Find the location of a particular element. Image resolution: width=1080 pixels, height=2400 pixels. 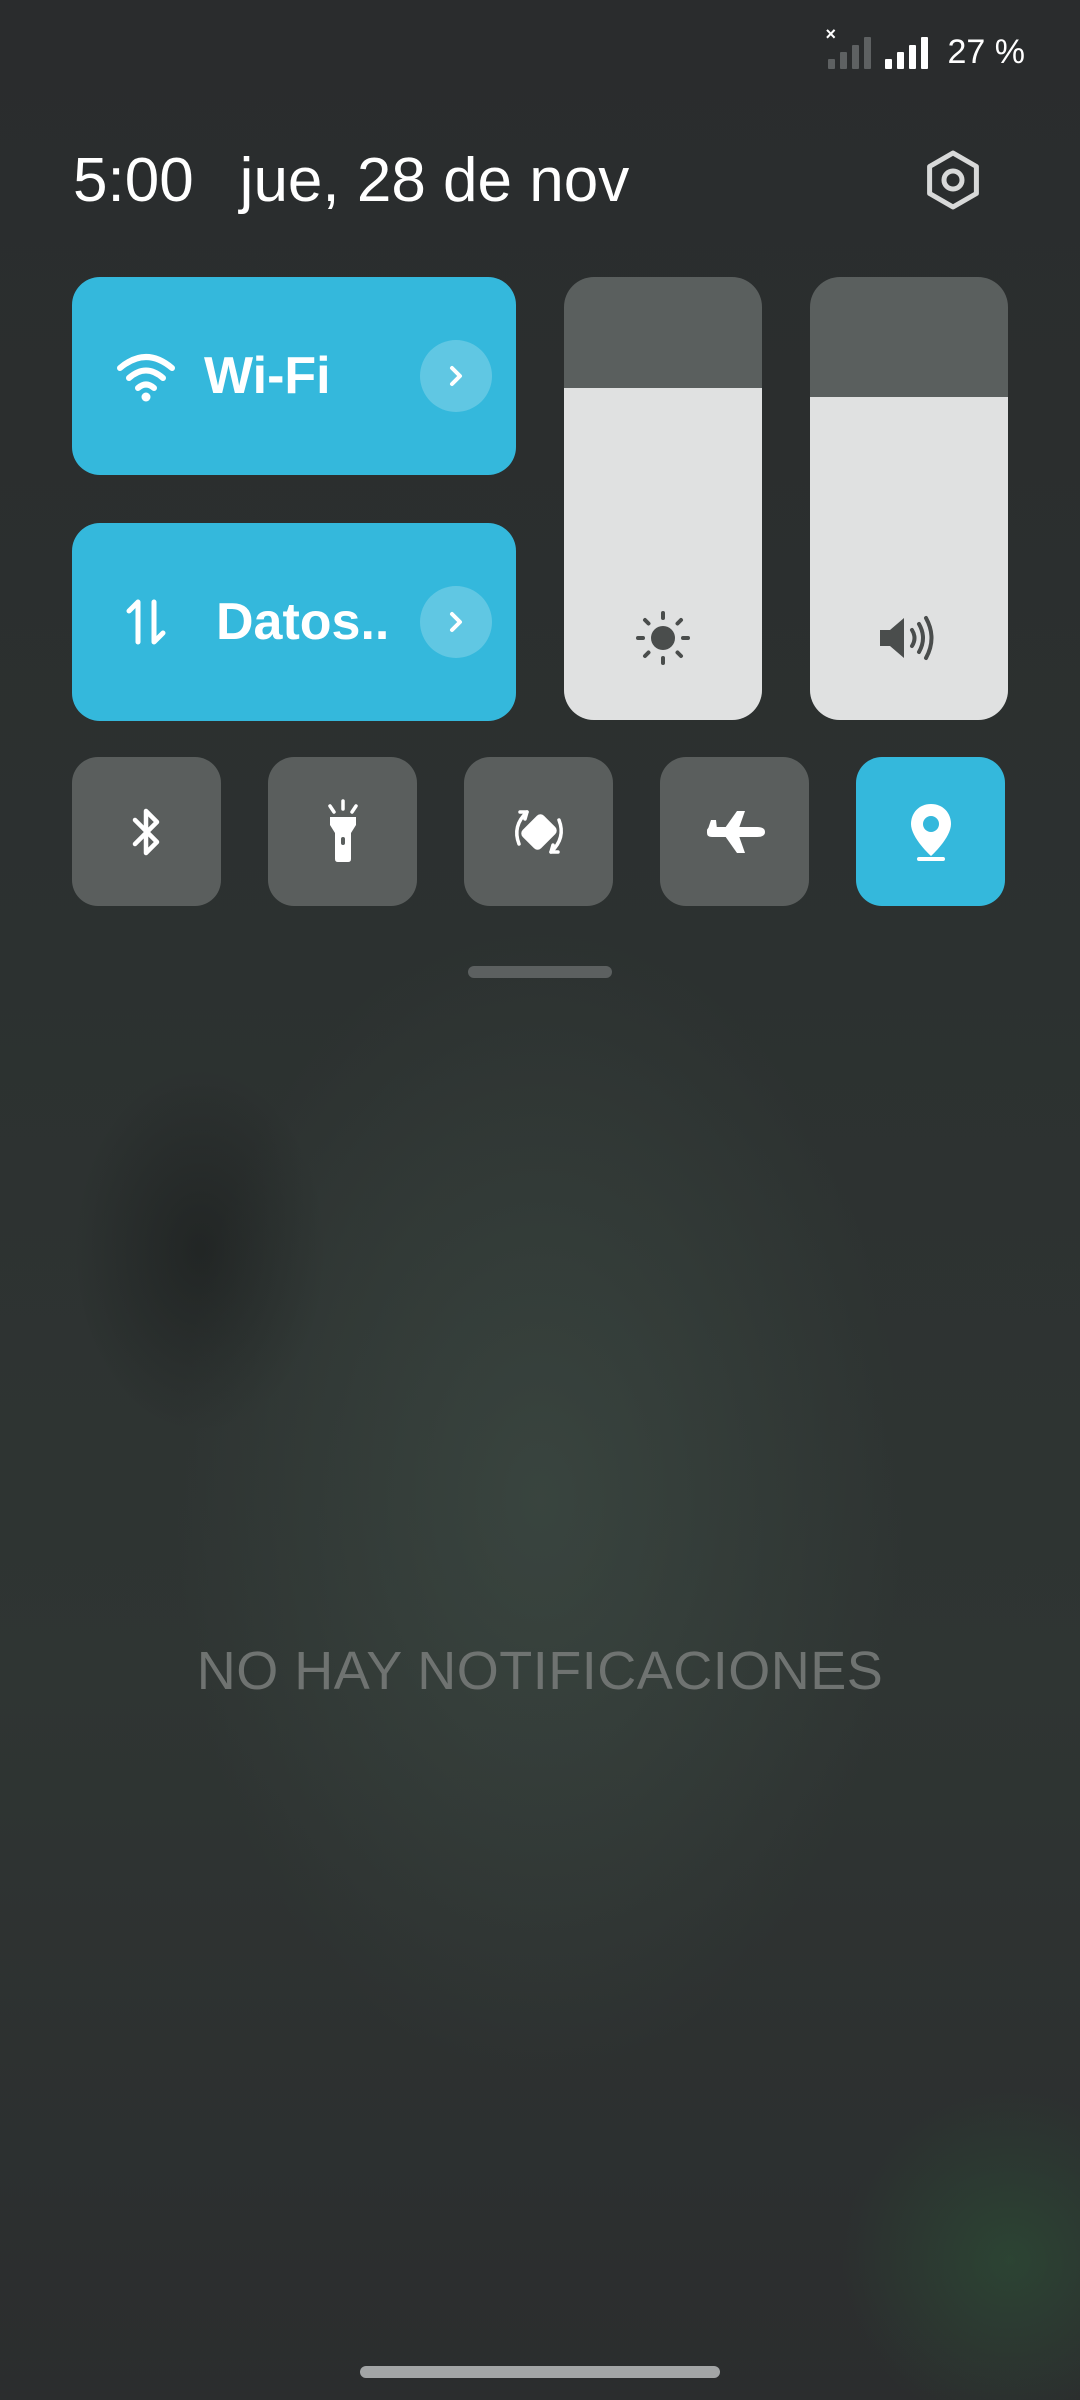

sim2-signal-icon is located at coordinates (906, 52).